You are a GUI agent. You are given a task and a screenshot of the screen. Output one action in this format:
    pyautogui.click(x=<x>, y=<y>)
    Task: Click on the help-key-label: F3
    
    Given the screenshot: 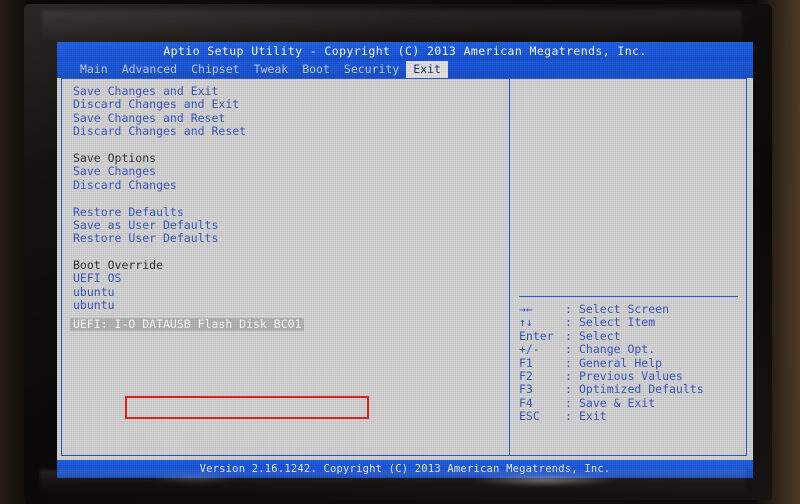 What is the action you would take?
    pyautogui.click(x=526, y=389)
    